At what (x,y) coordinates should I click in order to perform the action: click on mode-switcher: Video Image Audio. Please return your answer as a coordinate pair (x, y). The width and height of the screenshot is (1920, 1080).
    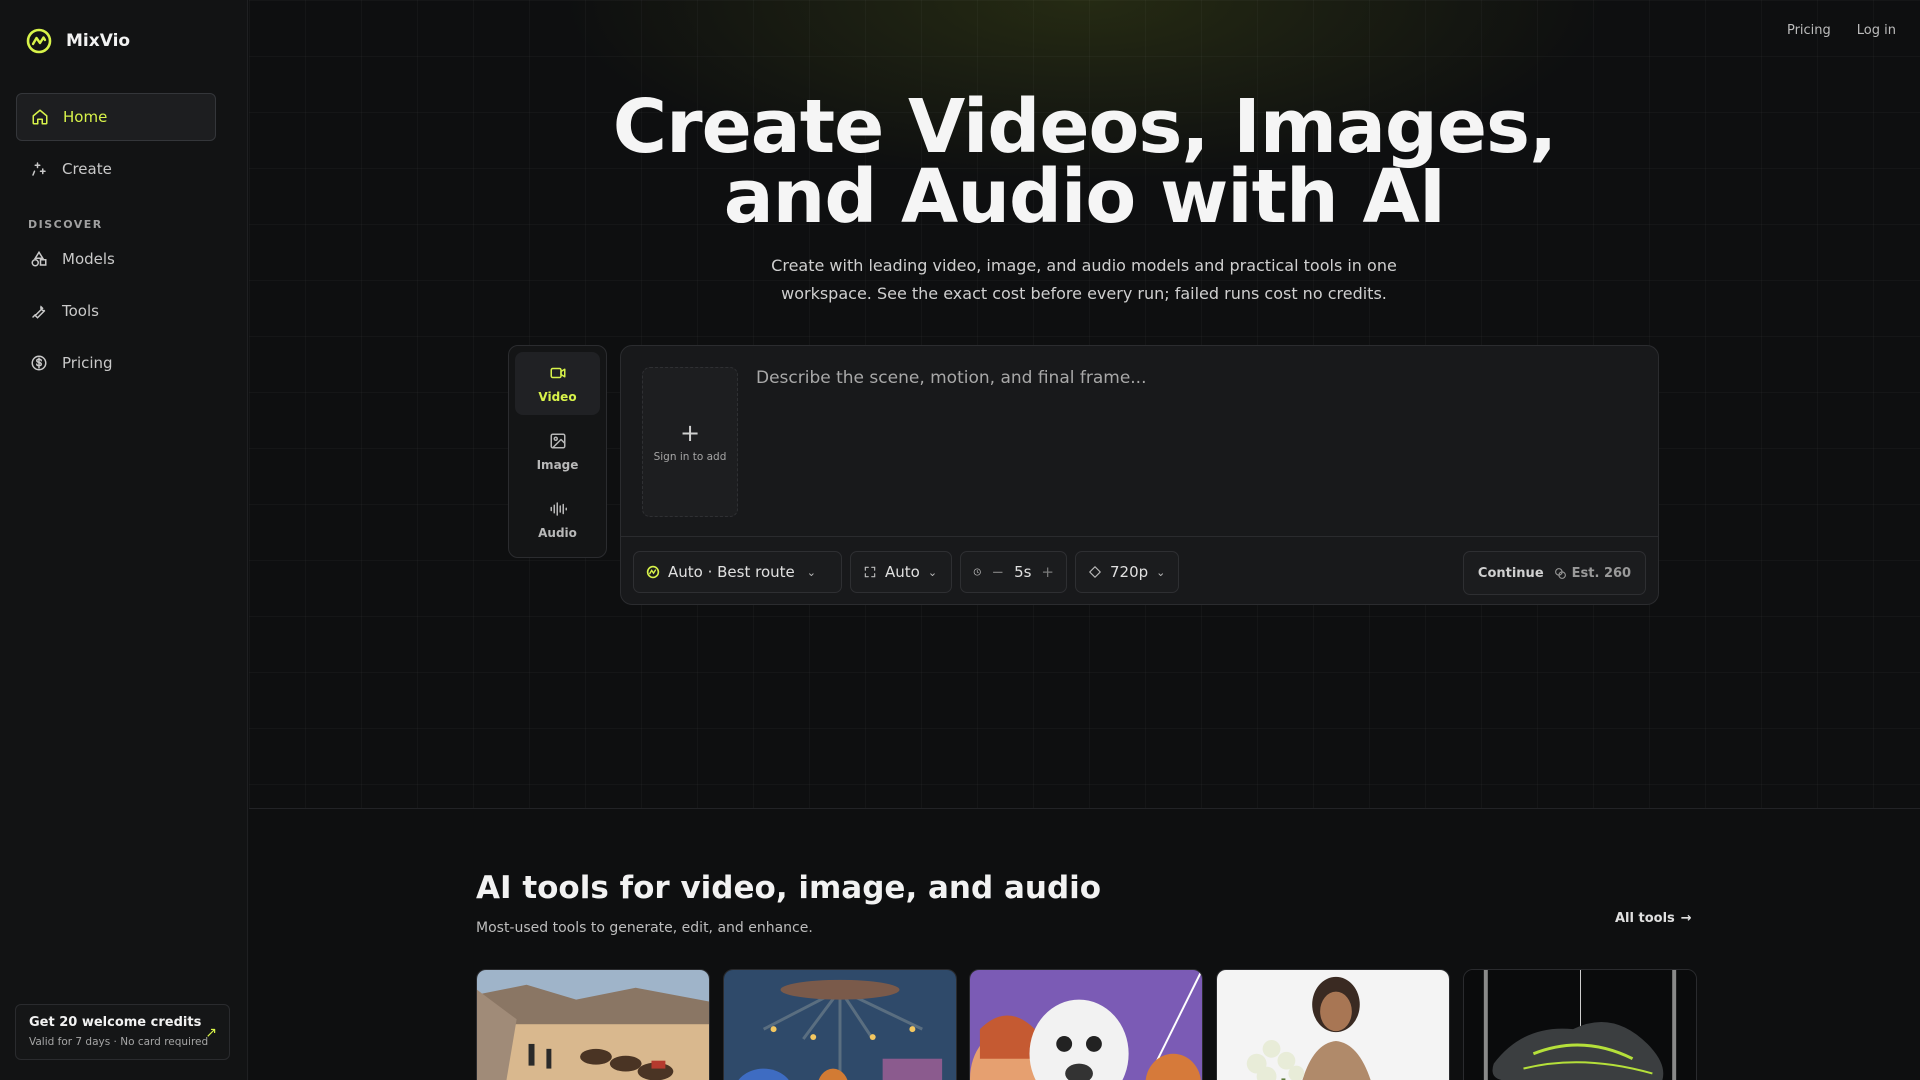
    Looking at the image, I should click on (557, 451).